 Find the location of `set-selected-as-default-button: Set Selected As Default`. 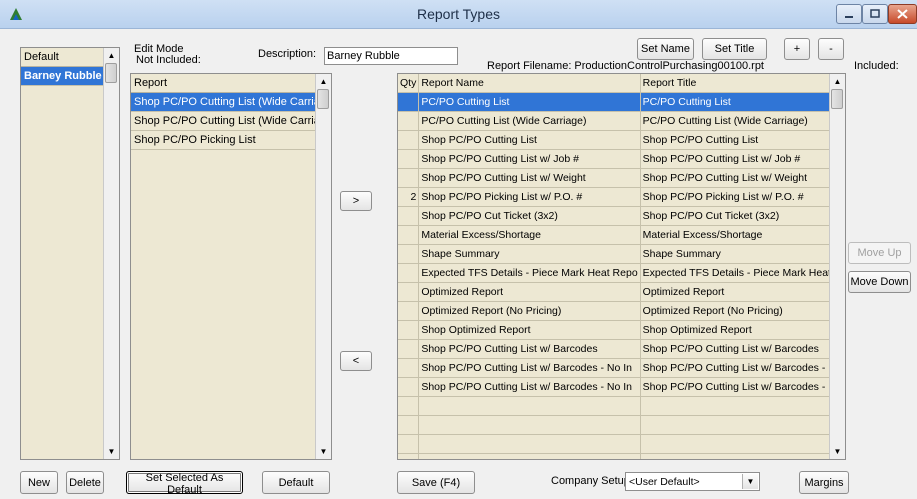

set-selected-as-default-button: Set Selected As Default is located at coordinates (184, 483).